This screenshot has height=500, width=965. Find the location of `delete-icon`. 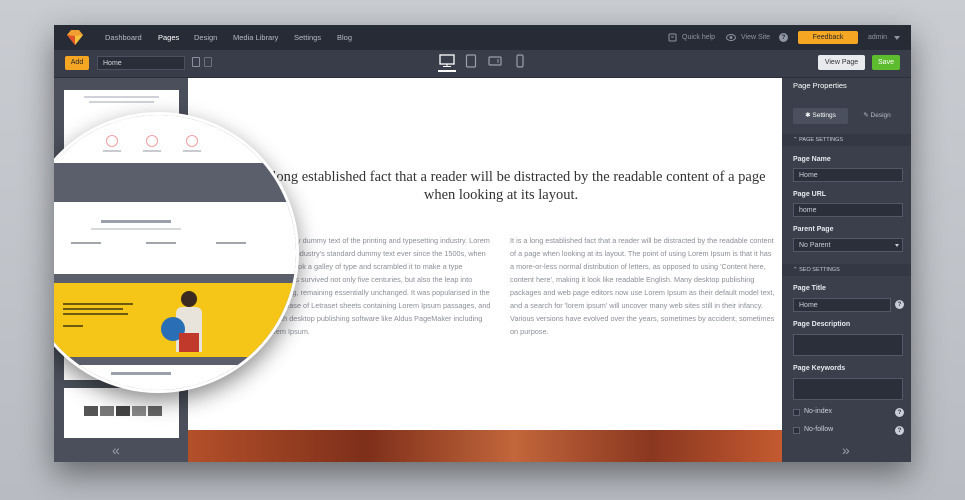

delete-icon is located at coordinates (208, 62).